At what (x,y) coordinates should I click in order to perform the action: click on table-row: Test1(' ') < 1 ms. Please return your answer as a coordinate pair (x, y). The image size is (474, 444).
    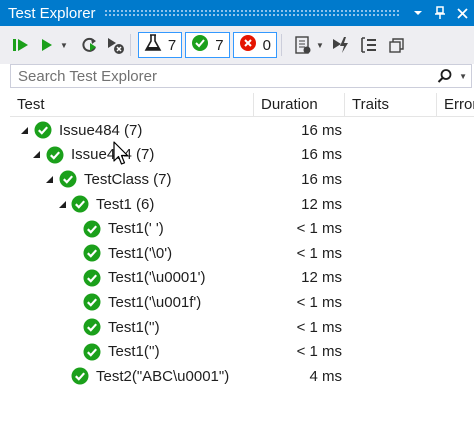
    Looking at the image, I should click on (237, 228).